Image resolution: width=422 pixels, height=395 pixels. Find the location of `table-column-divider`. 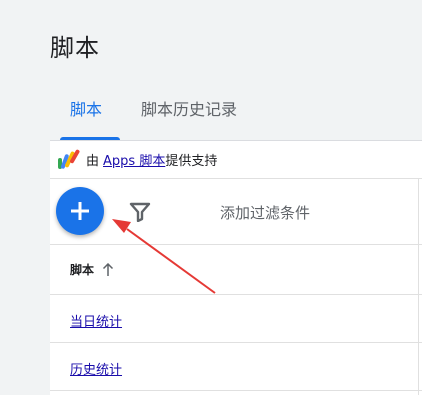

table-column-divider is located at coordinates (418, 319).